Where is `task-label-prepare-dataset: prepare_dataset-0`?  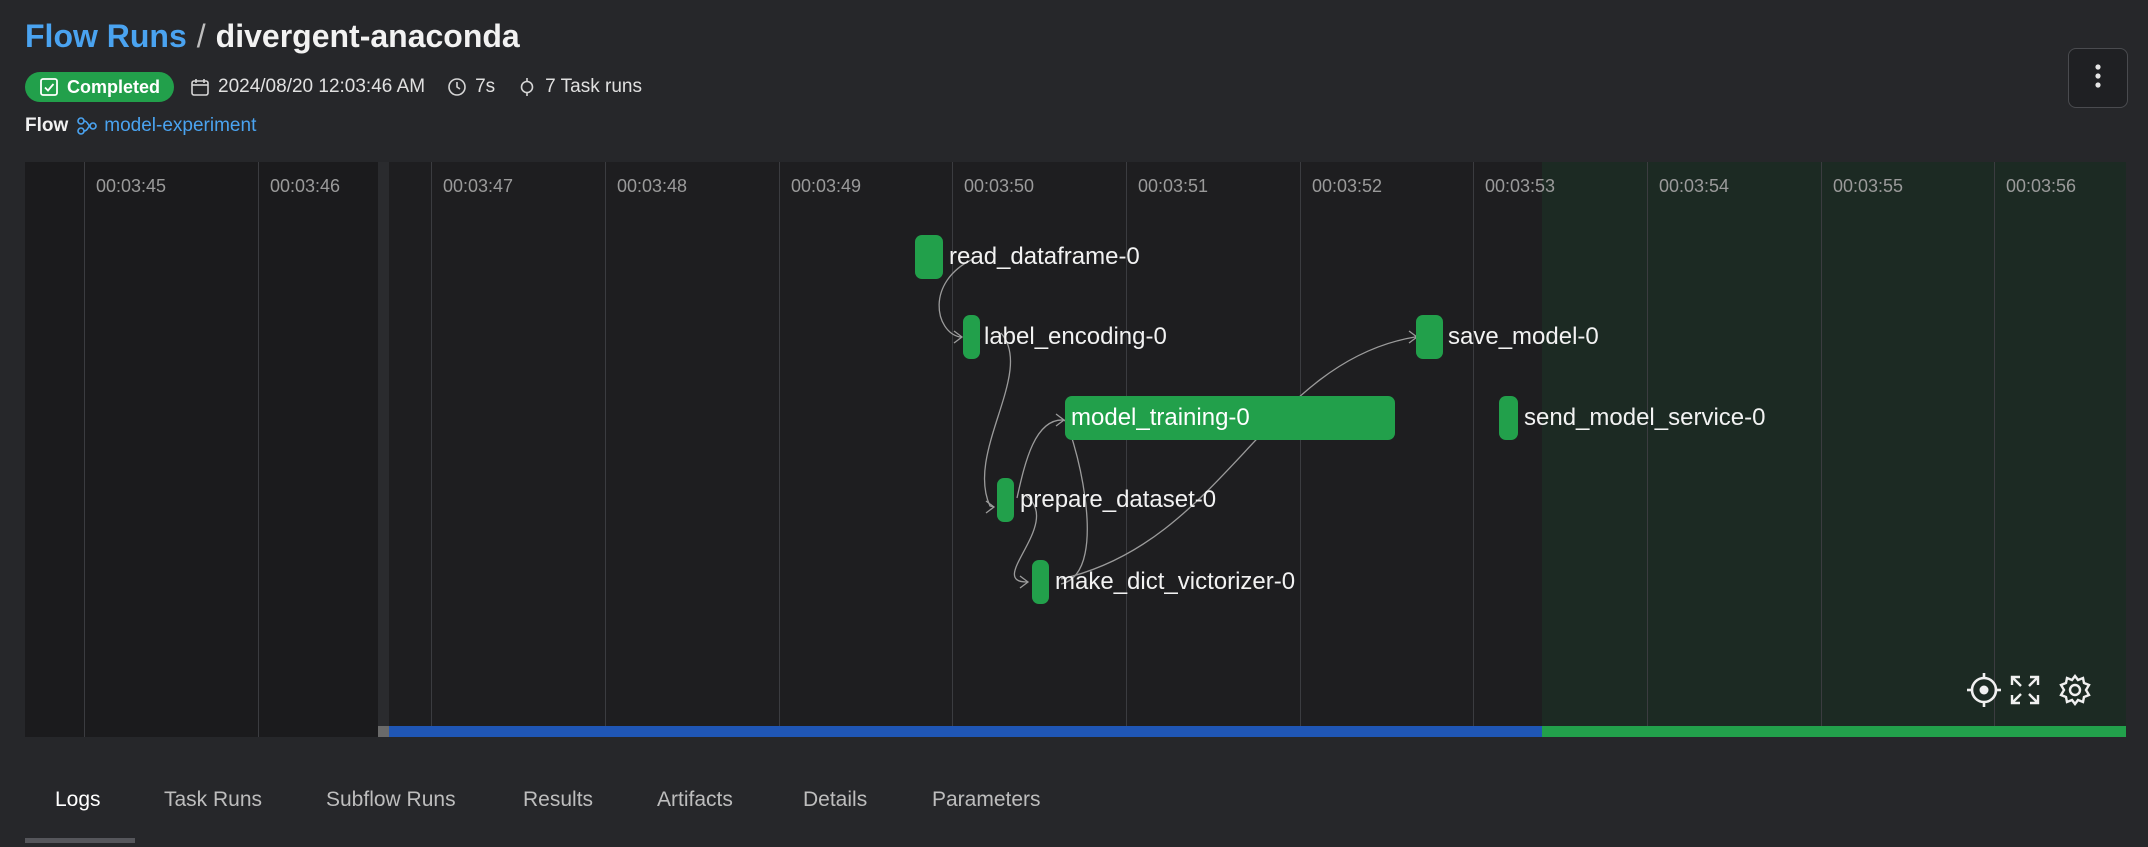 task-label-prepare-dataset: prepare_dataset-0 is located at coordinates (1118, 500).